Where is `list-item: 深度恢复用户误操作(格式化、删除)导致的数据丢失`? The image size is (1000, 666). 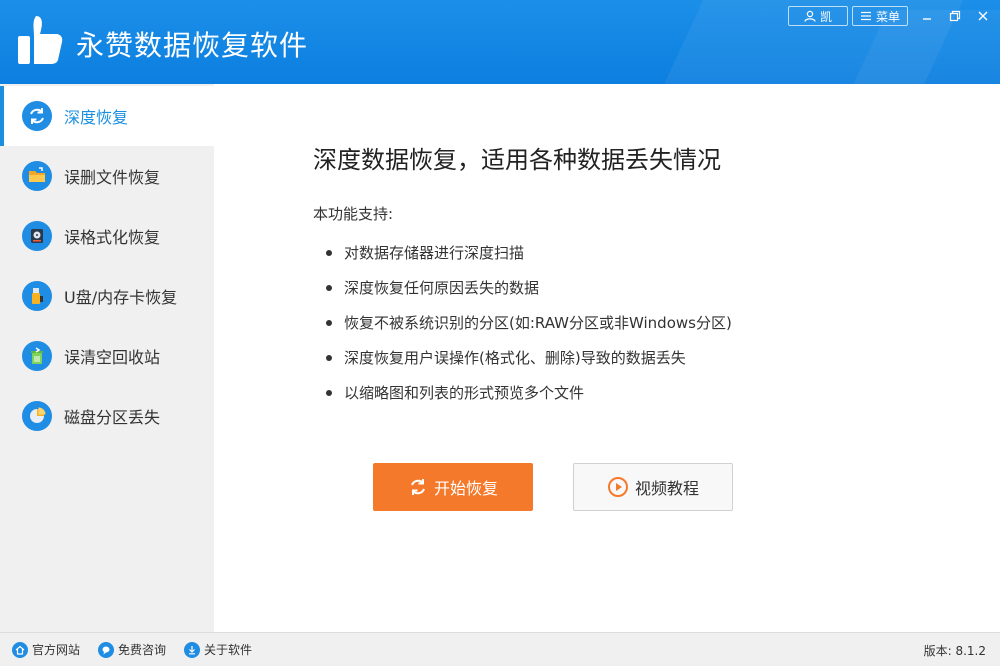 list-item: 深度恢复用户误操作(格式化、删除)导致的数据丢失 is located at coordinates (529, 357).